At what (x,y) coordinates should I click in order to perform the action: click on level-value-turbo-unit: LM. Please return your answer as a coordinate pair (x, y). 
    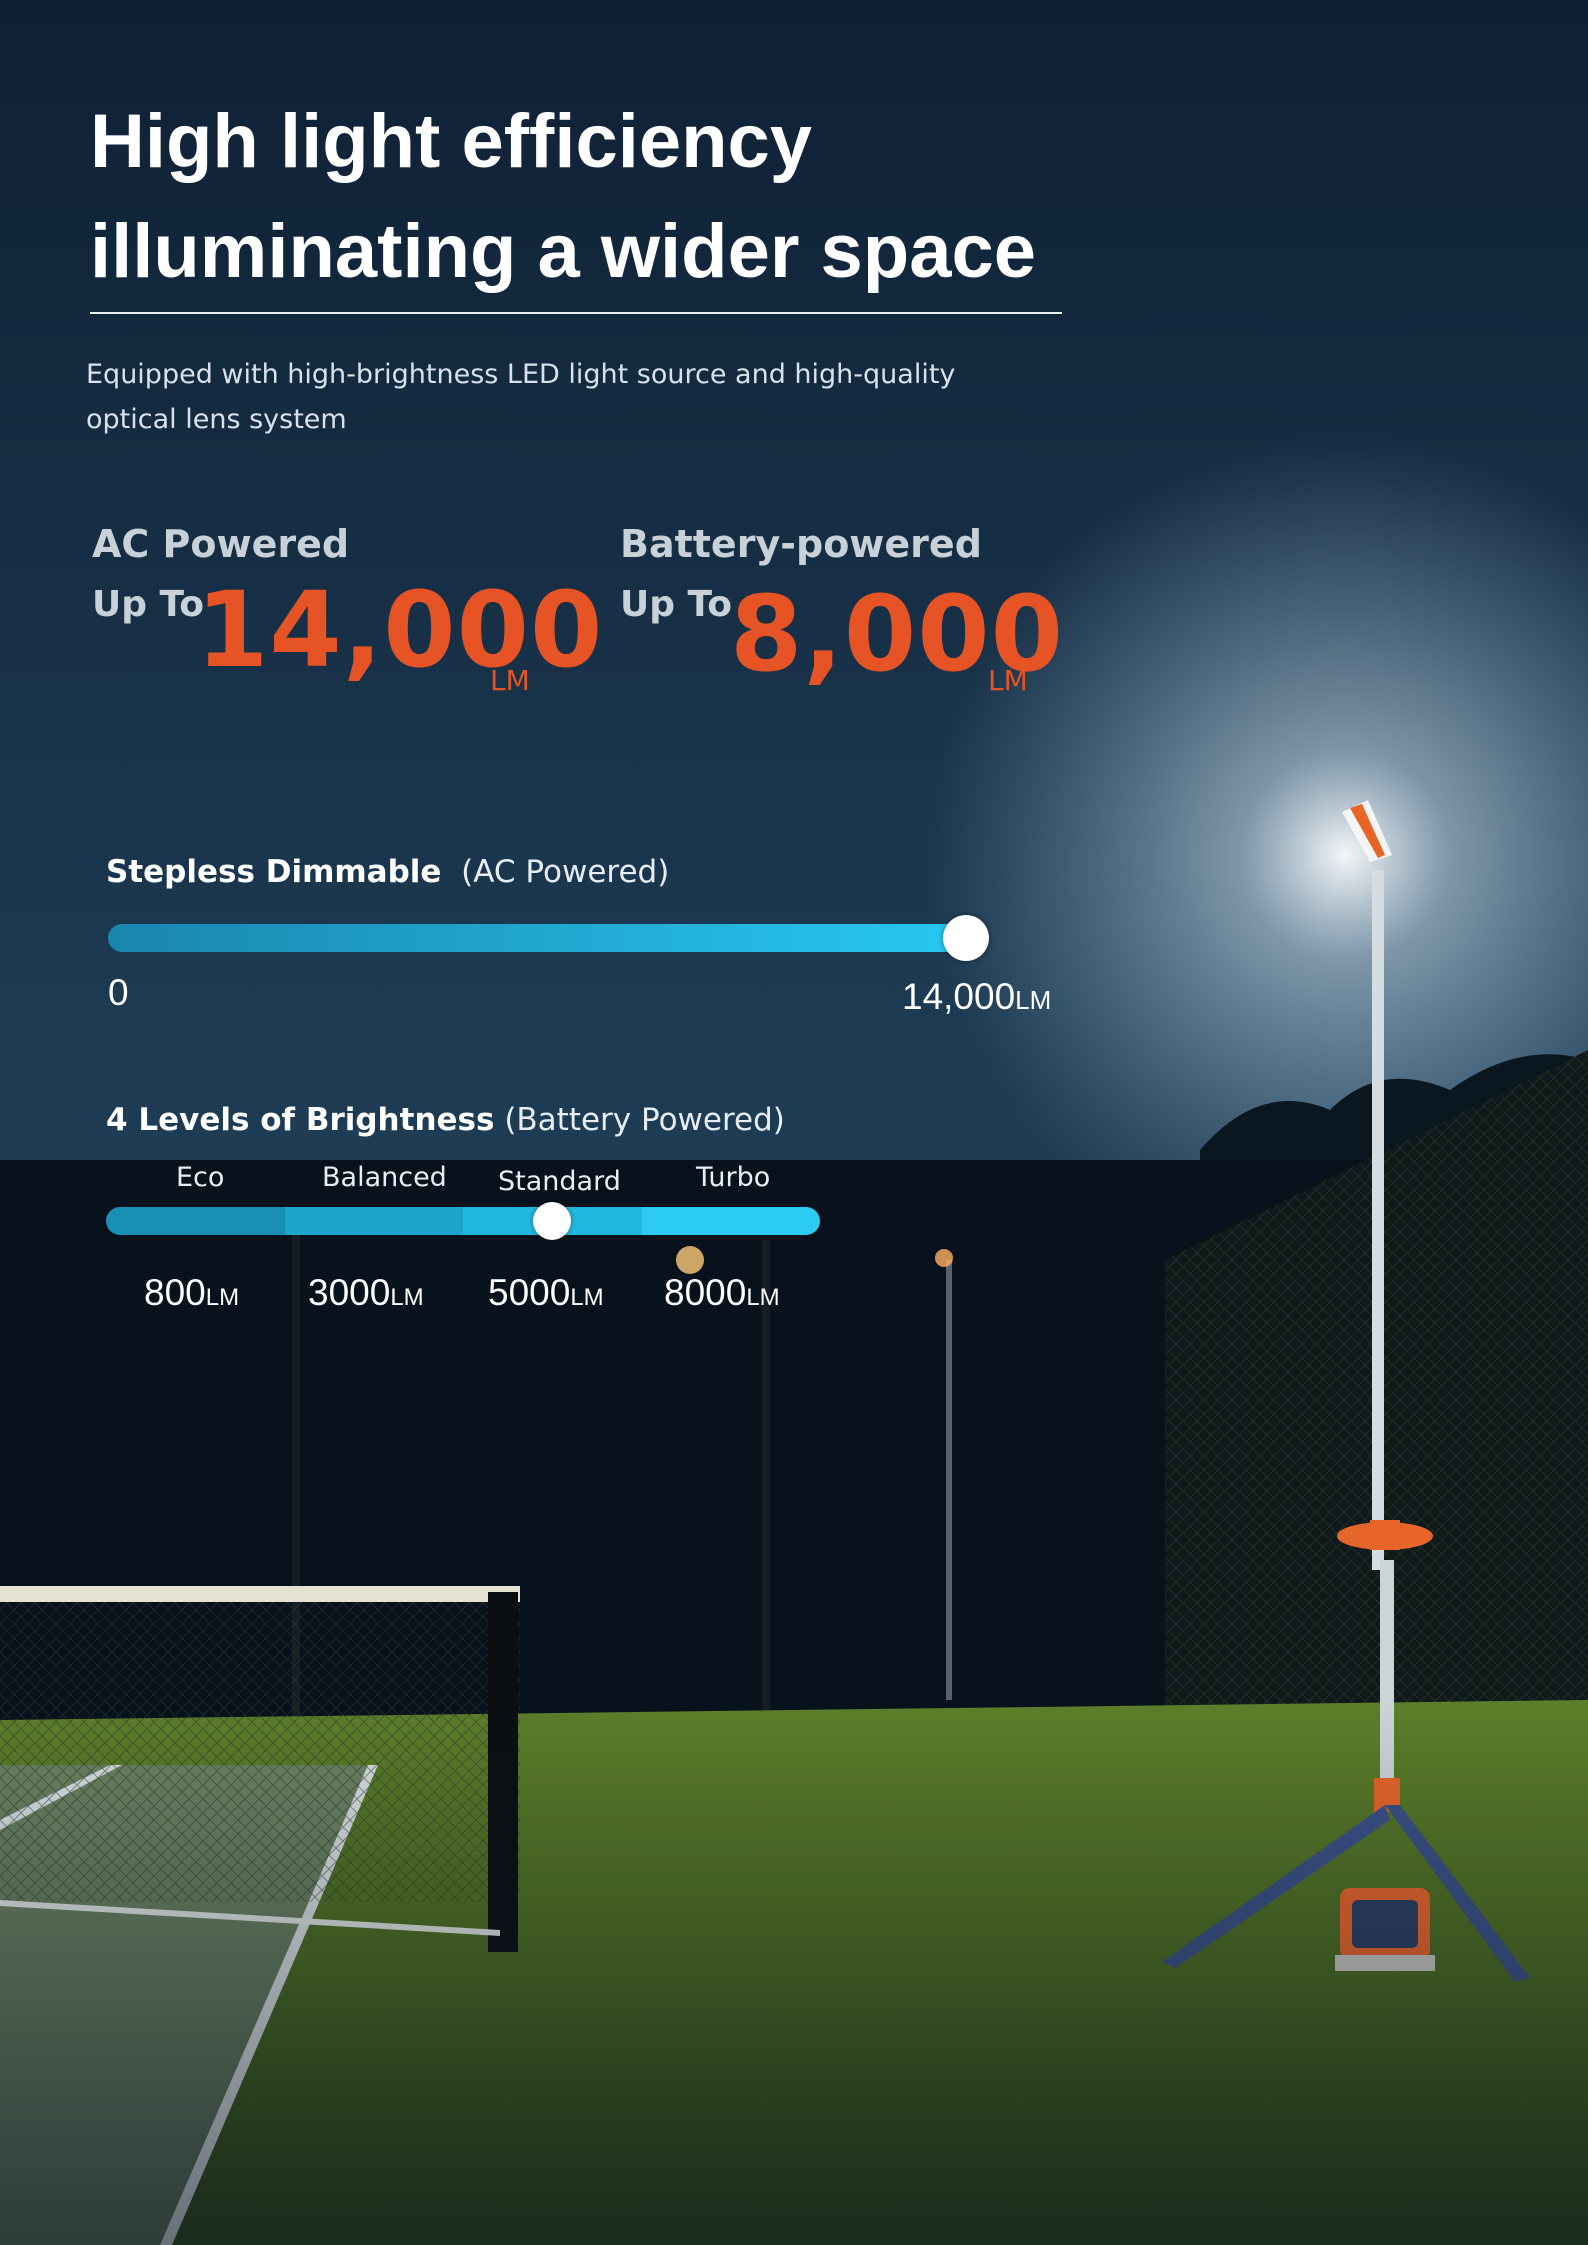
    Looking at the image, I should click on (763, 1297).